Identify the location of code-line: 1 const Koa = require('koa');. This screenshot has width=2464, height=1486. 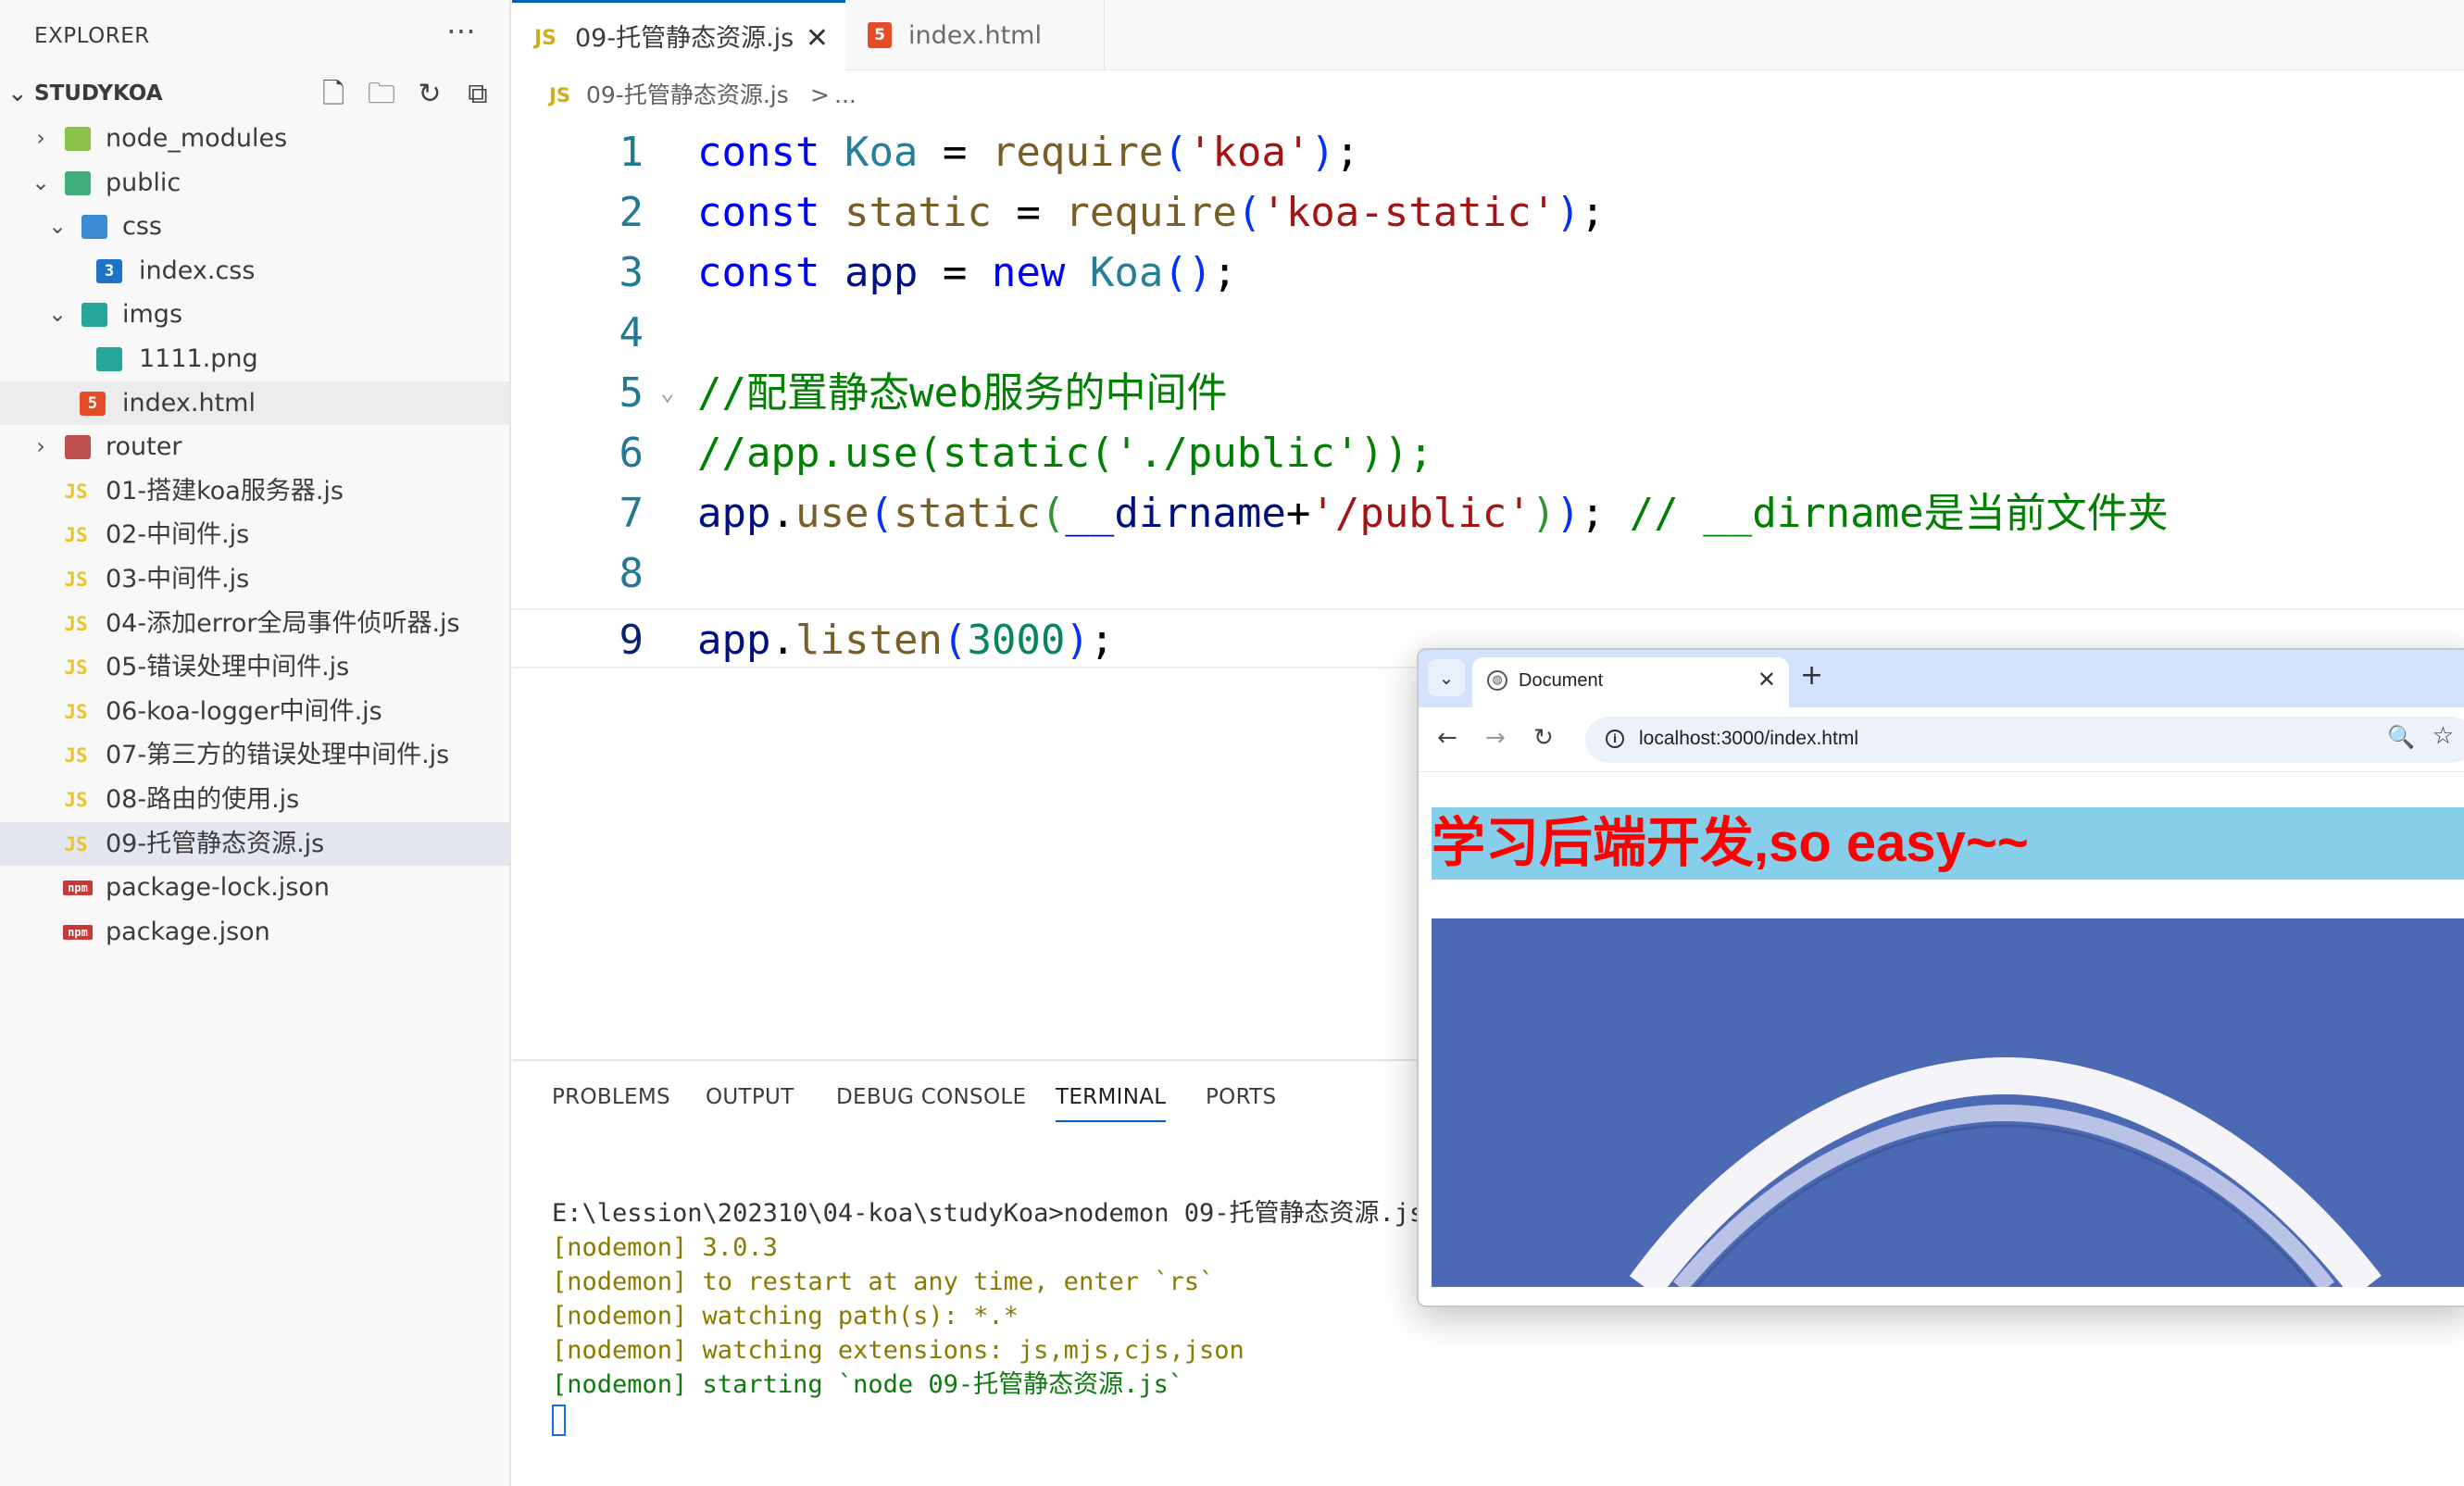
(1488, 152).